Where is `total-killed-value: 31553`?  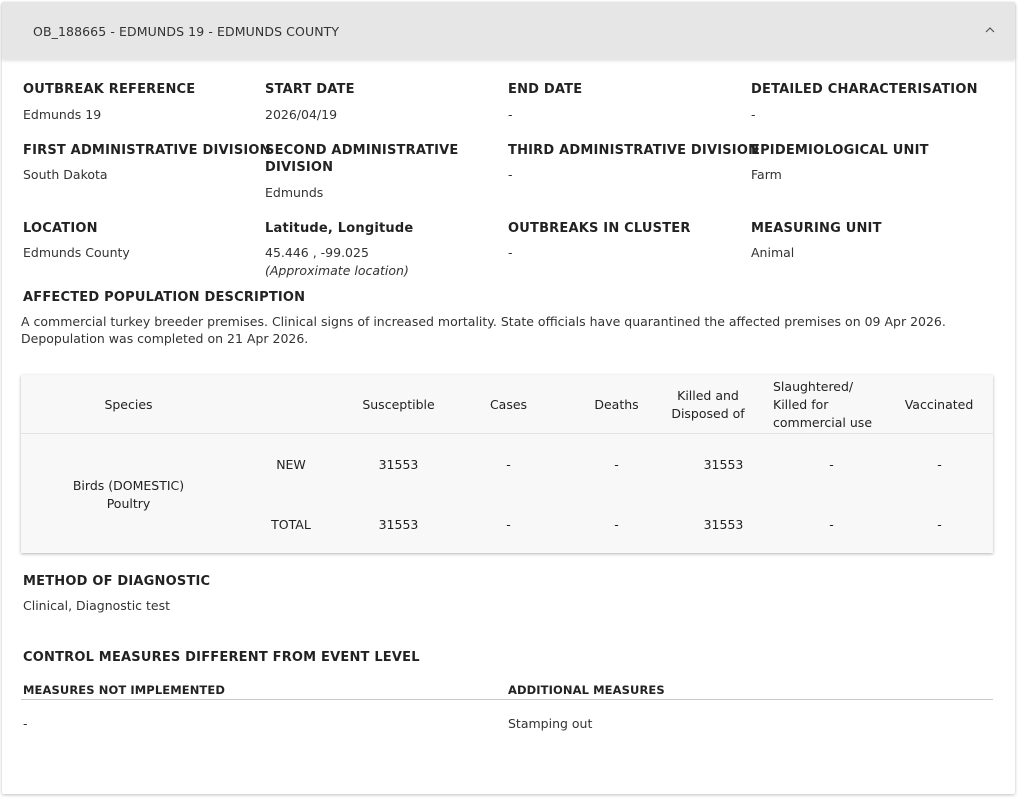 total-killed-value: 31553 is located at coordinates (723, 524).